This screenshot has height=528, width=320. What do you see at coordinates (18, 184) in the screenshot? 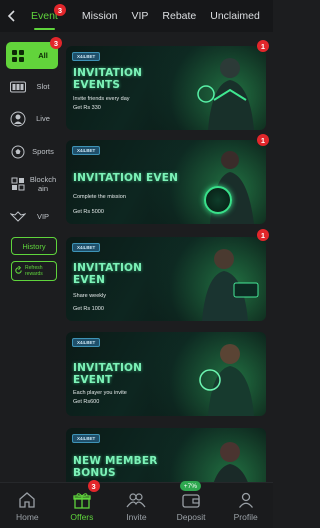
I see `blockchain-icon` at bounding box center [18, 184].